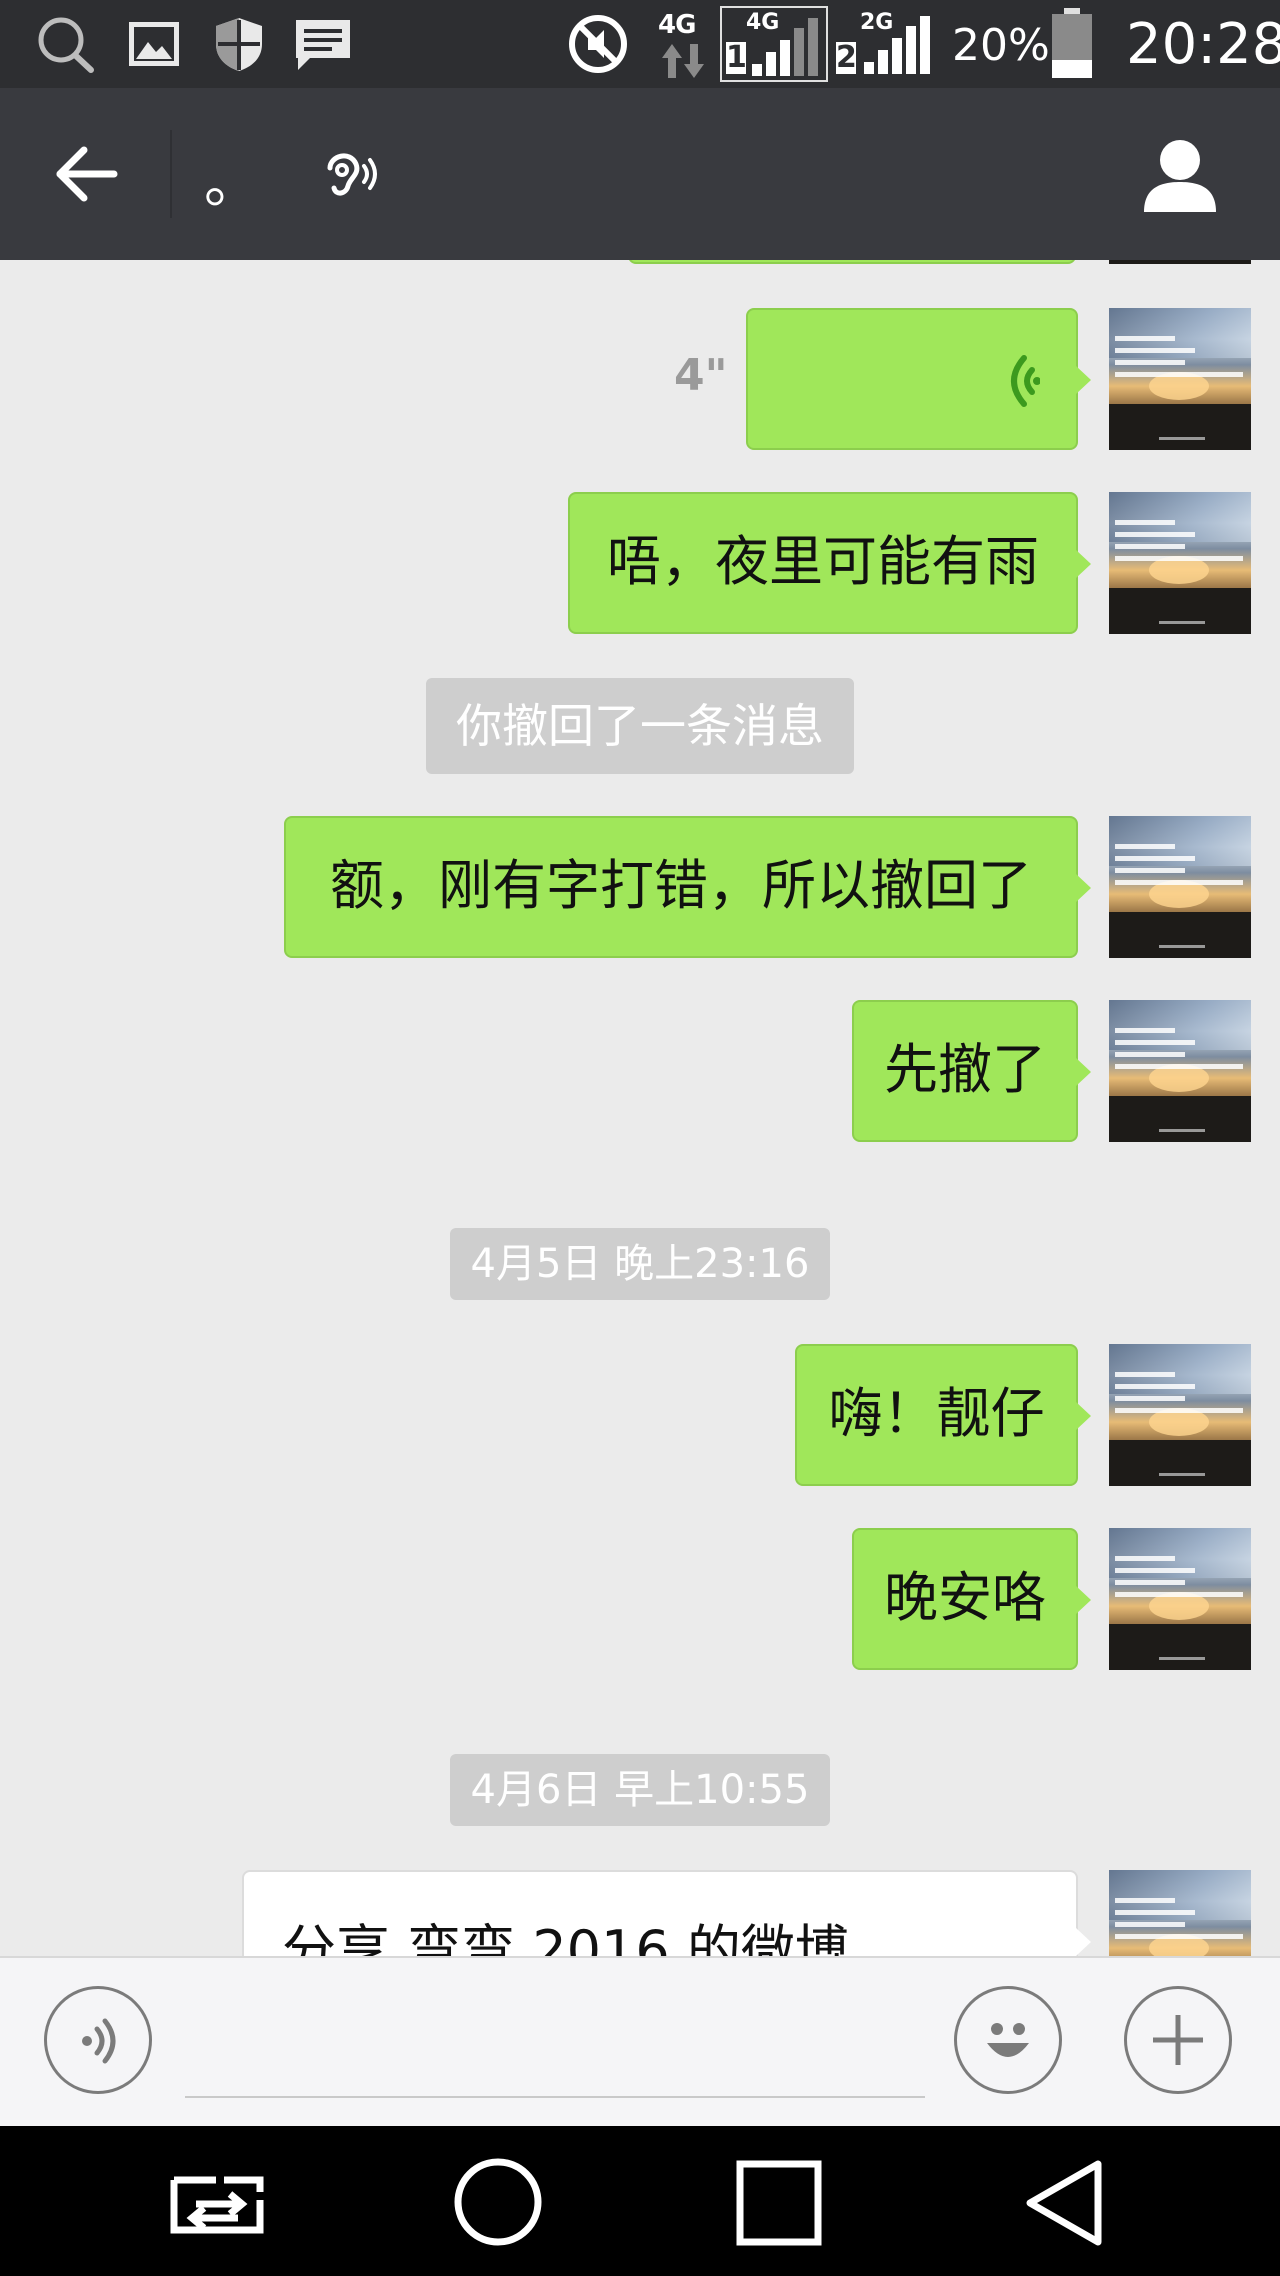 Image resolution: width=1280 pixels, height=2276 pixels. I want to click on share-card-title: 分享 弯弯 2016 的微博, so click(565, 1937).